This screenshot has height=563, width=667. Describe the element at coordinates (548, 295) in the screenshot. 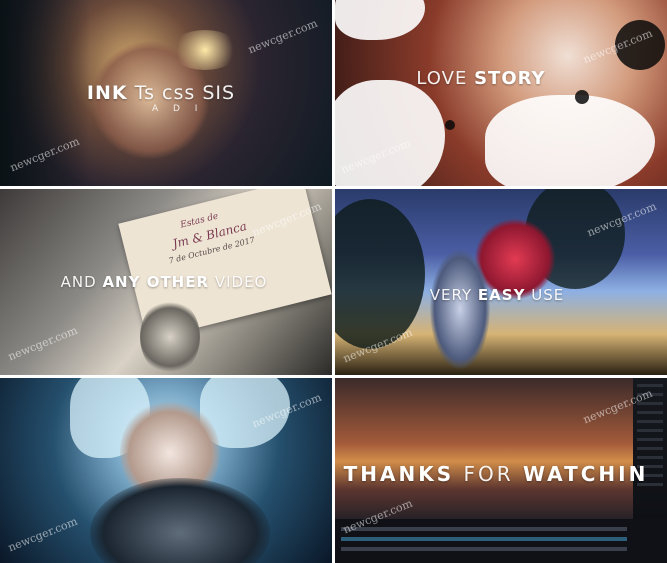

I see `caption-light: USE` at that location.